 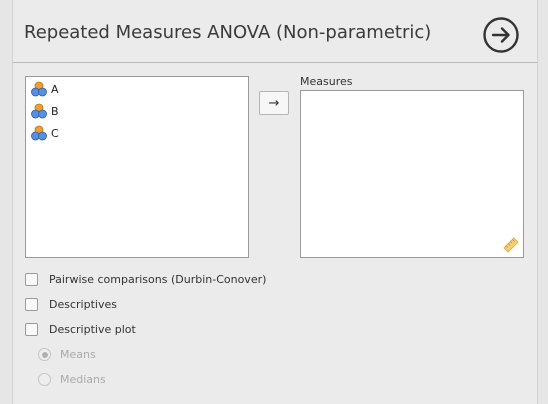 I want to click on medians-radio: Medians, so click(x=72, y=379).